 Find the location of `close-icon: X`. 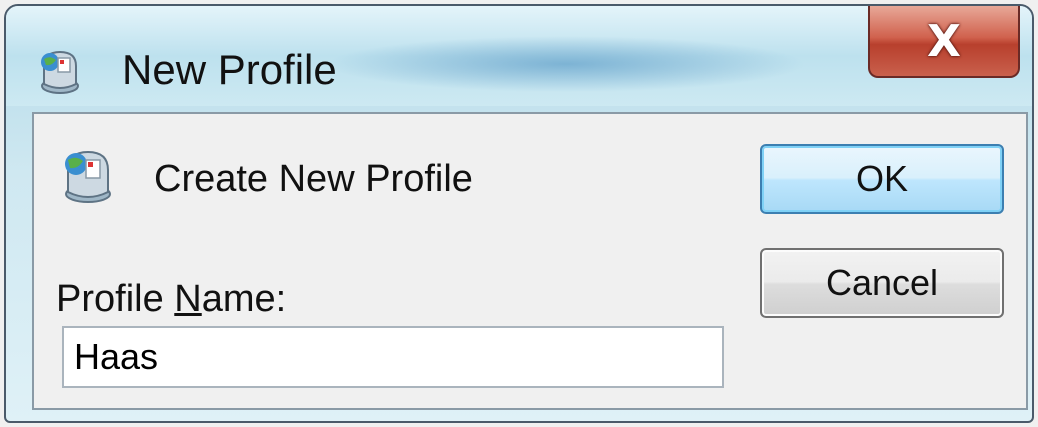

close-icon: X is located at coordinates (944, 41).